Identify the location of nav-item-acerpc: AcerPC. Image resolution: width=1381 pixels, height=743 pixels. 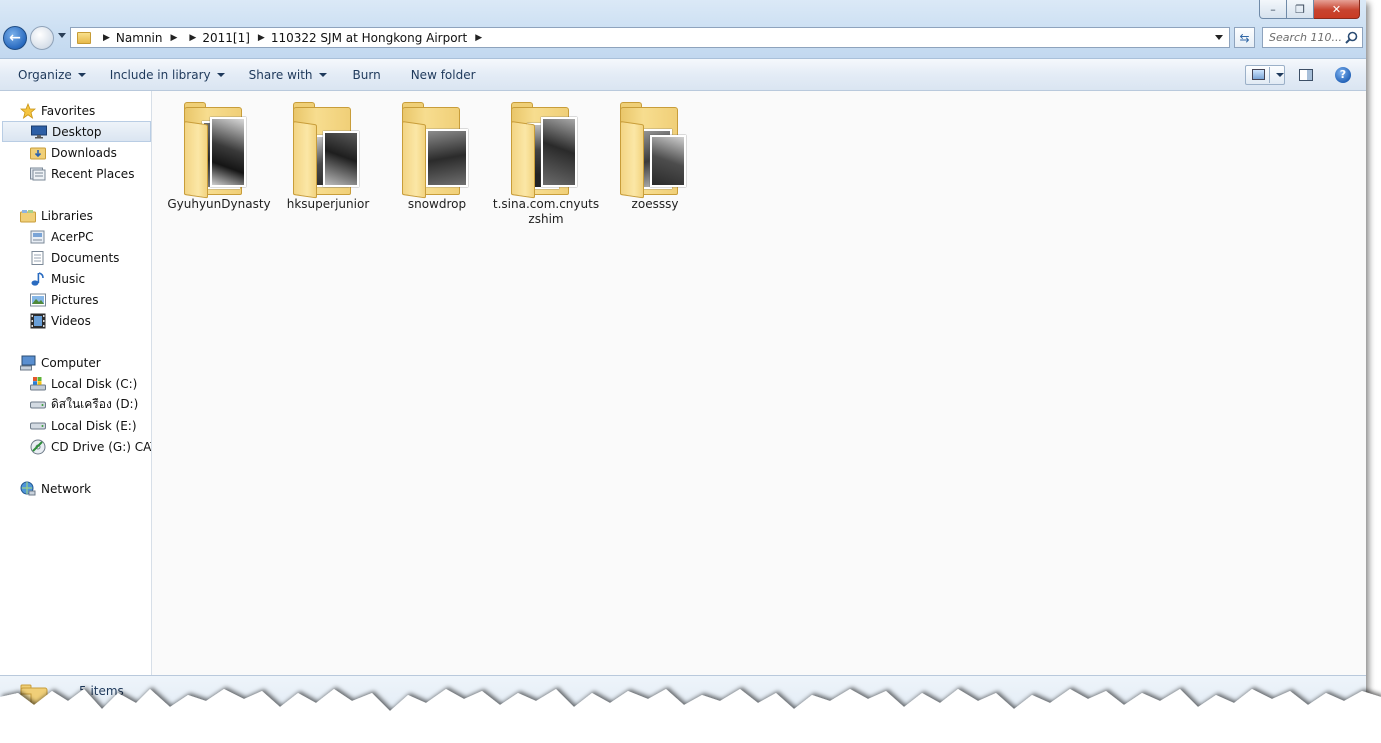
(75, 236).